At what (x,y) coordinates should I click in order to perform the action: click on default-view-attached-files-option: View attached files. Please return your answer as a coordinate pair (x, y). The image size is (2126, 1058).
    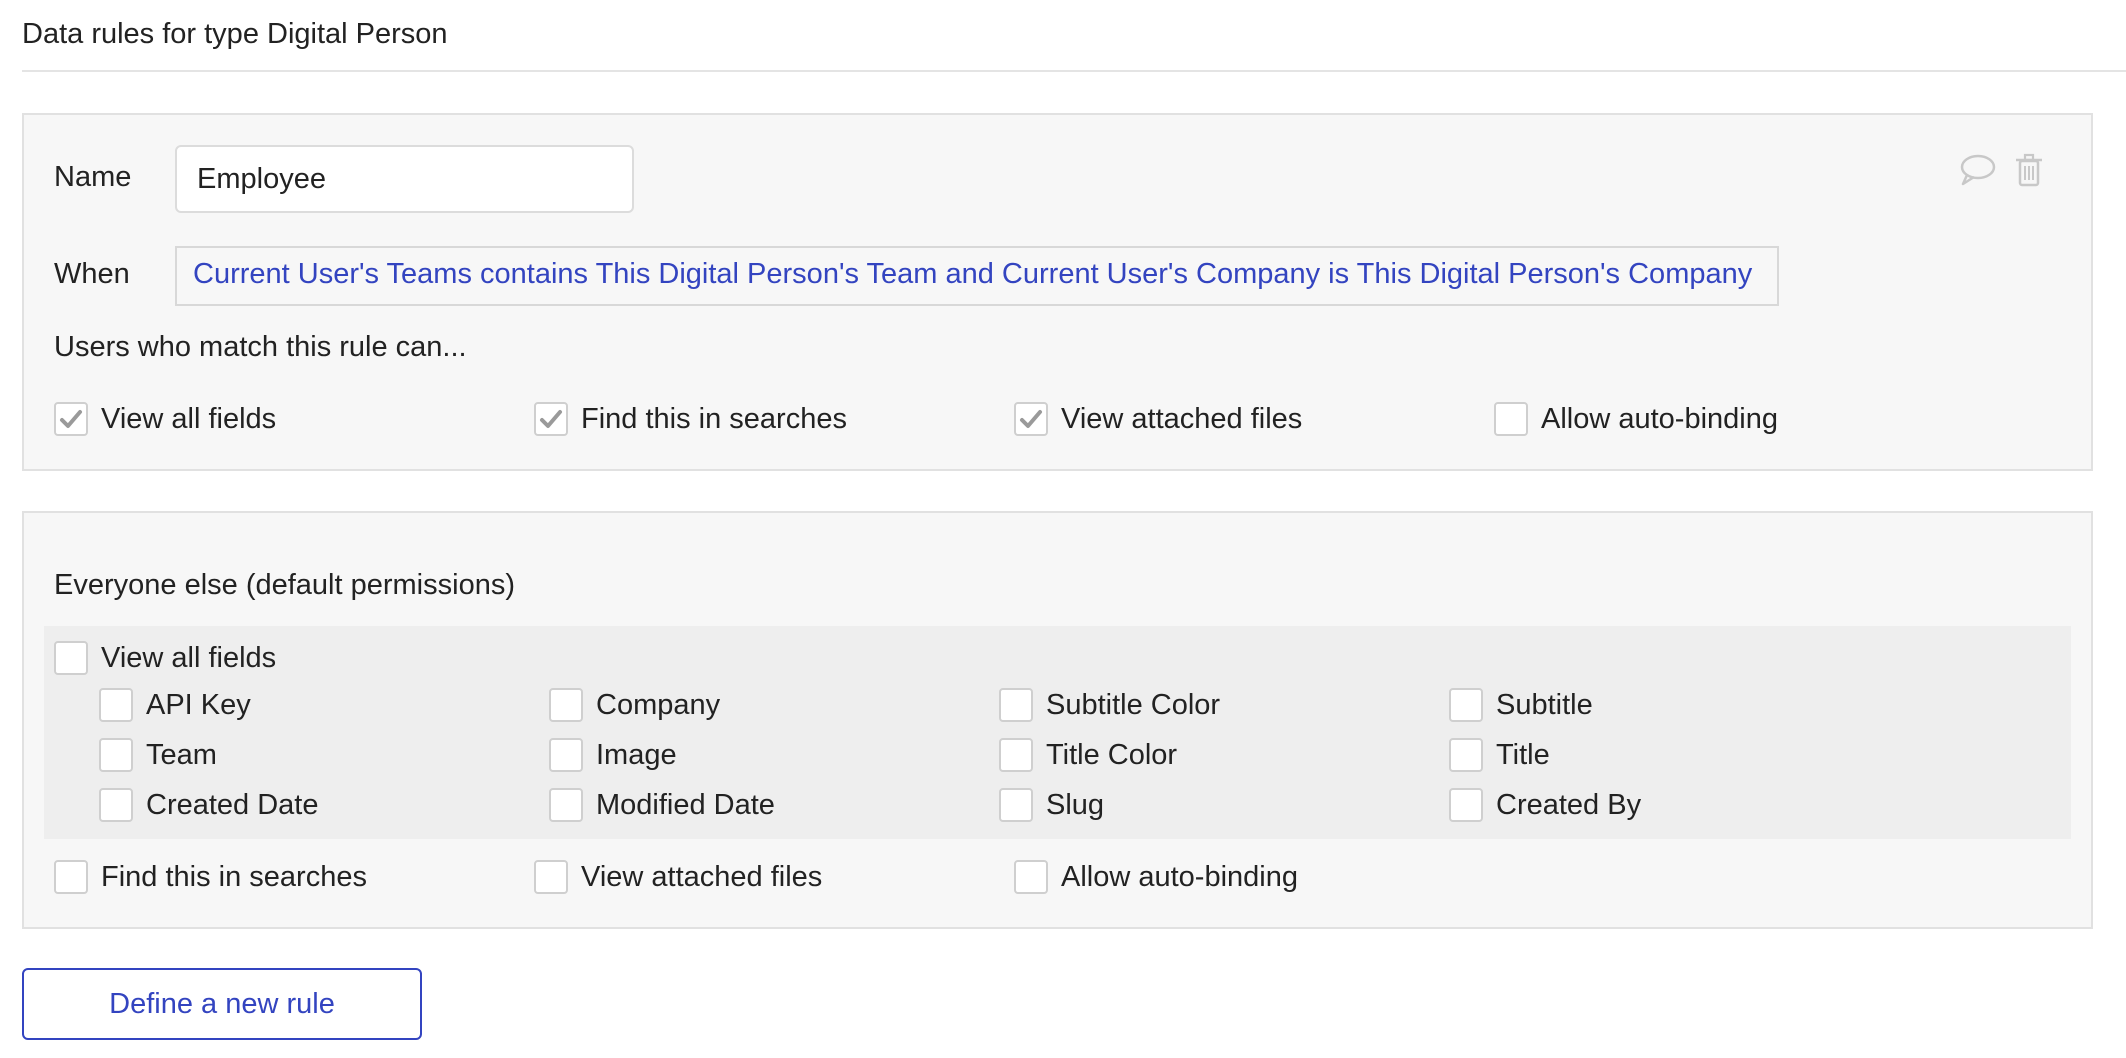
    Looking at the image, I should click on (678, 877).